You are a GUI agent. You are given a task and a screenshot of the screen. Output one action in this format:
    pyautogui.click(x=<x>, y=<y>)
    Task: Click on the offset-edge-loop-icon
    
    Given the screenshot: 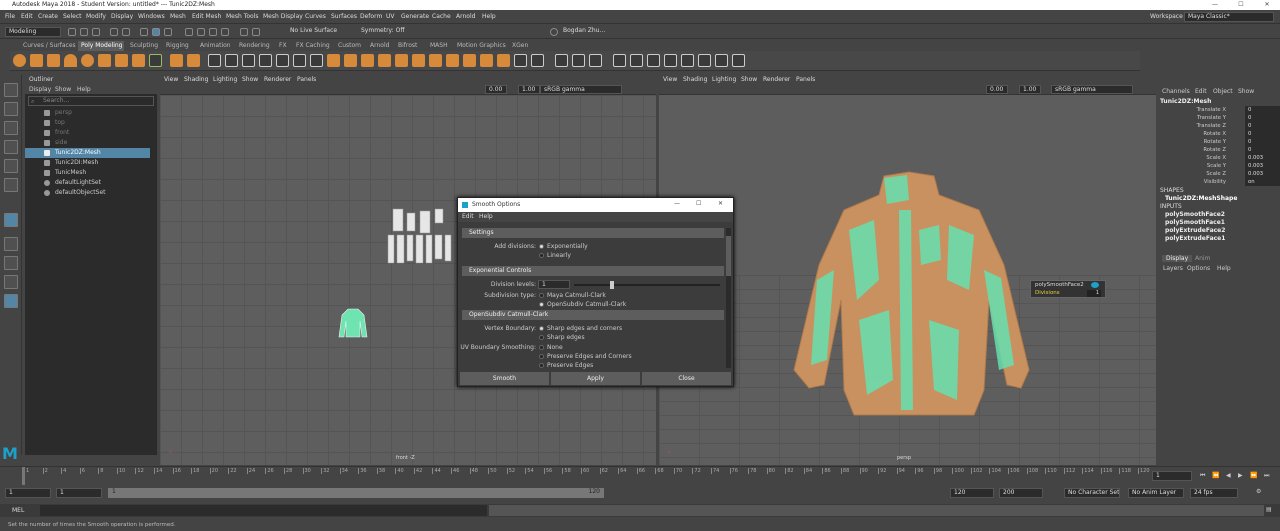 What is the action you would take?
    pyautogui.click(x=418, y=60)
    